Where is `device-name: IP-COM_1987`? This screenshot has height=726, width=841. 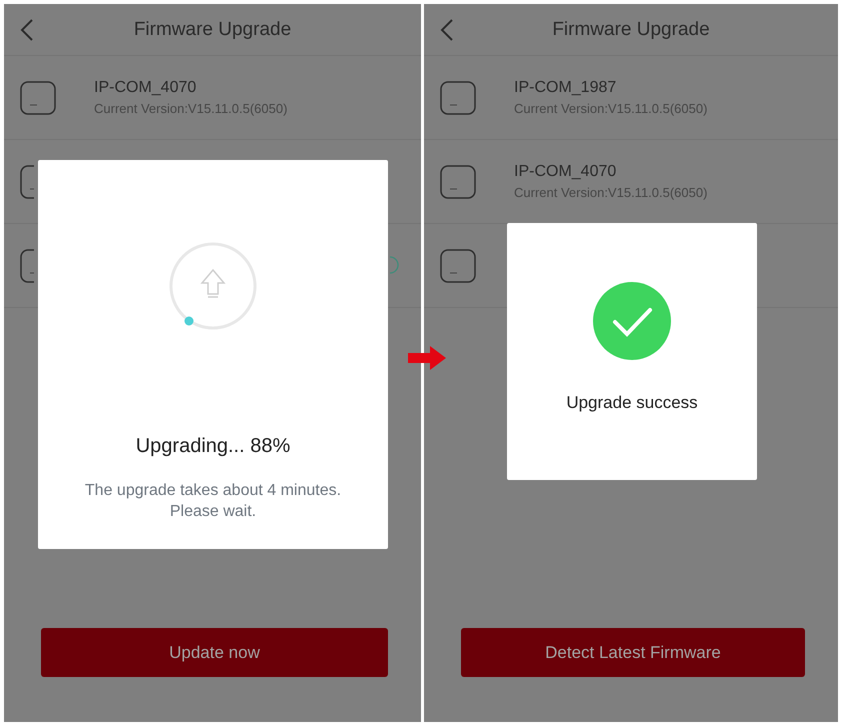
device-name: IP-COM_1987 is located at coordinates (566, 88).